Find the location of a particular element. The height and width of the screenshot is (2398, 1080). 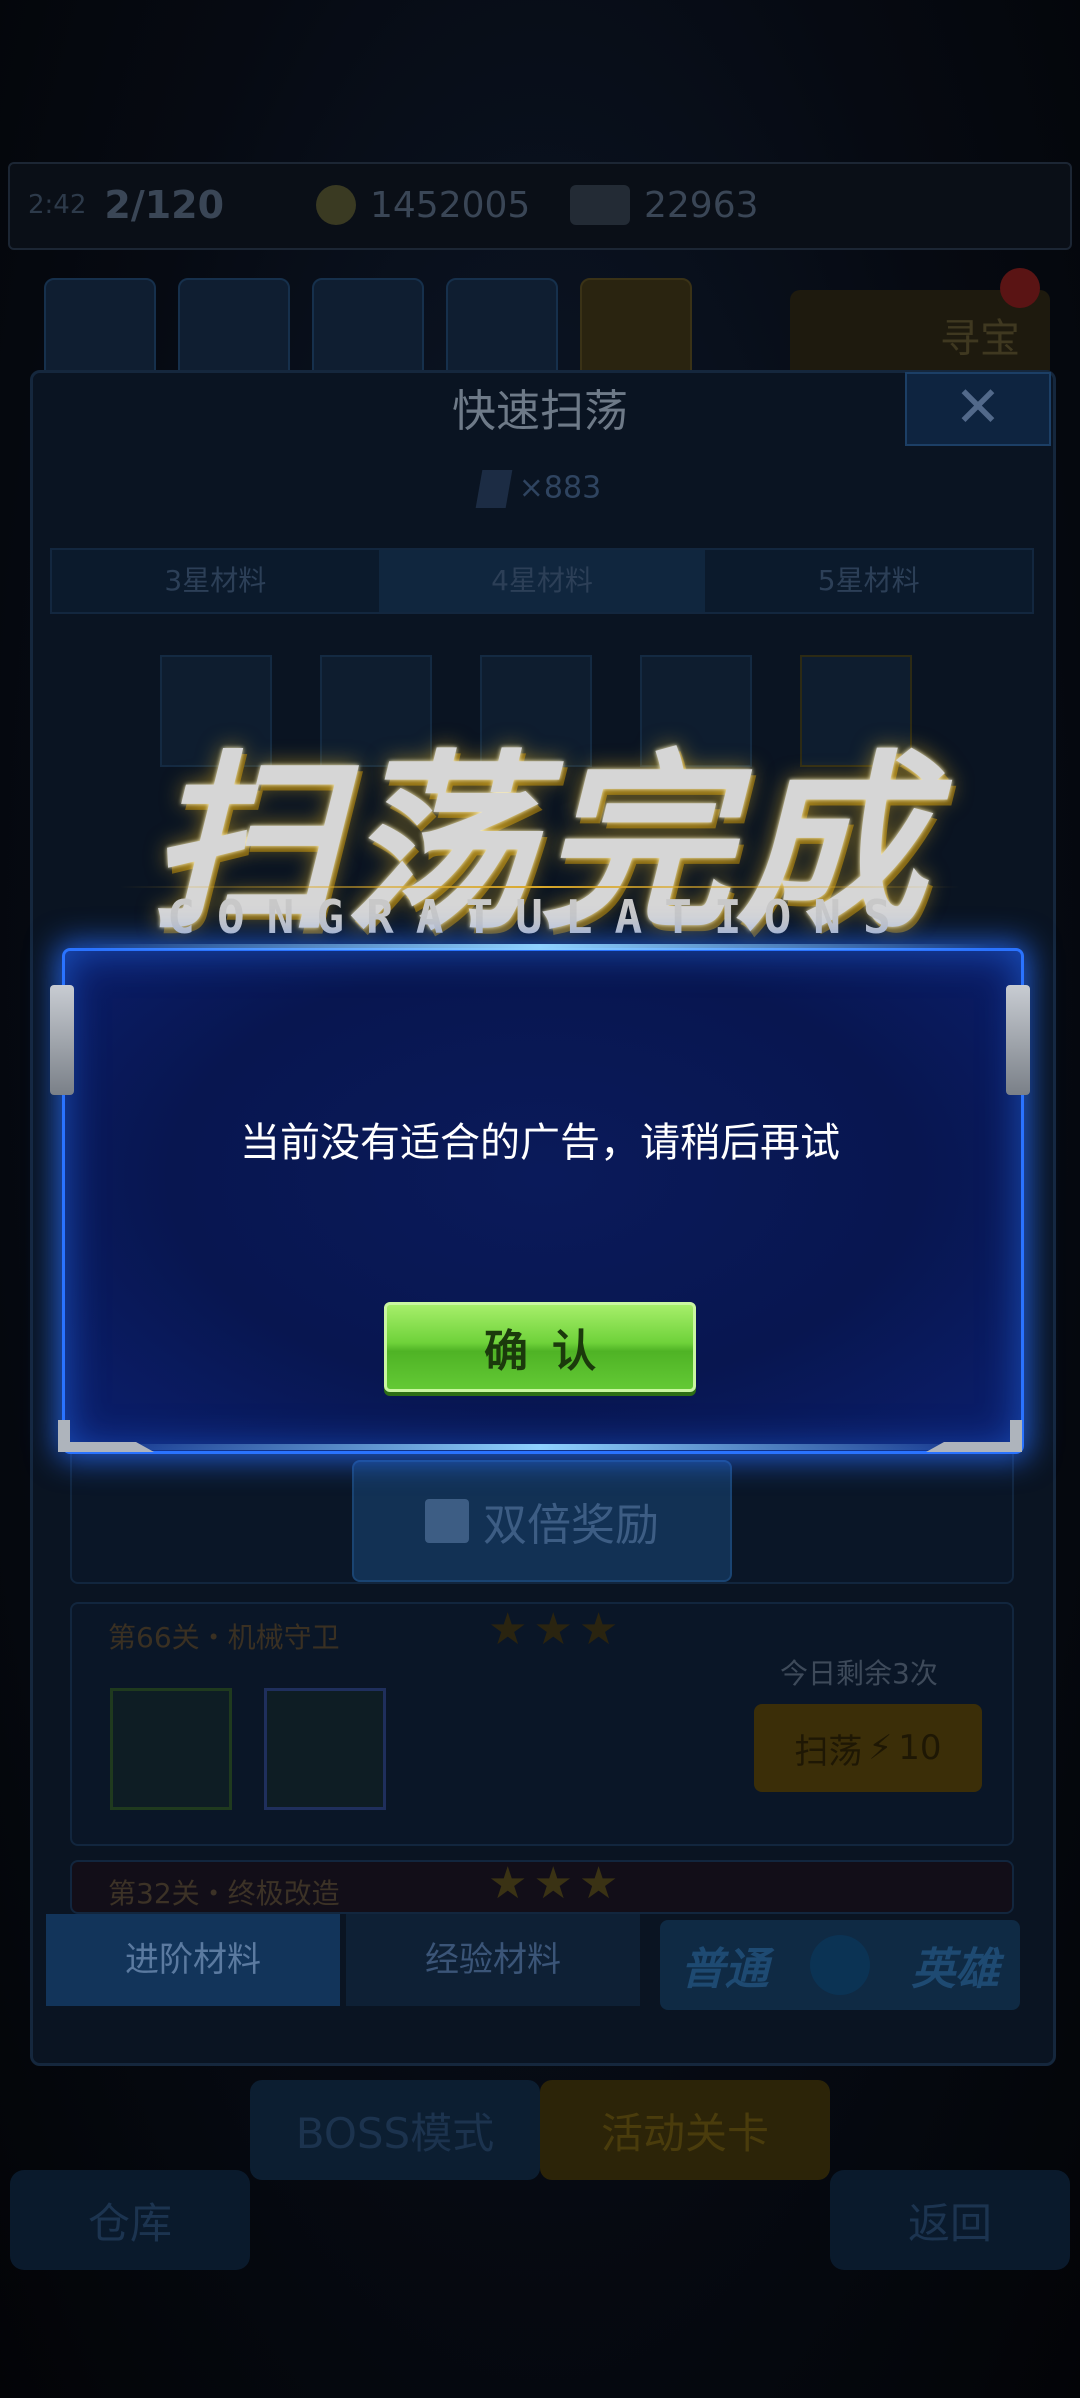

stamina-display: 2:42 2/120 is located at coordinates (126, 205).